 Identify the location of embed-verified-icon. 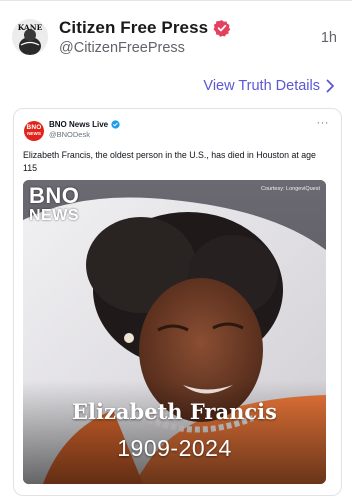
(115, 124).